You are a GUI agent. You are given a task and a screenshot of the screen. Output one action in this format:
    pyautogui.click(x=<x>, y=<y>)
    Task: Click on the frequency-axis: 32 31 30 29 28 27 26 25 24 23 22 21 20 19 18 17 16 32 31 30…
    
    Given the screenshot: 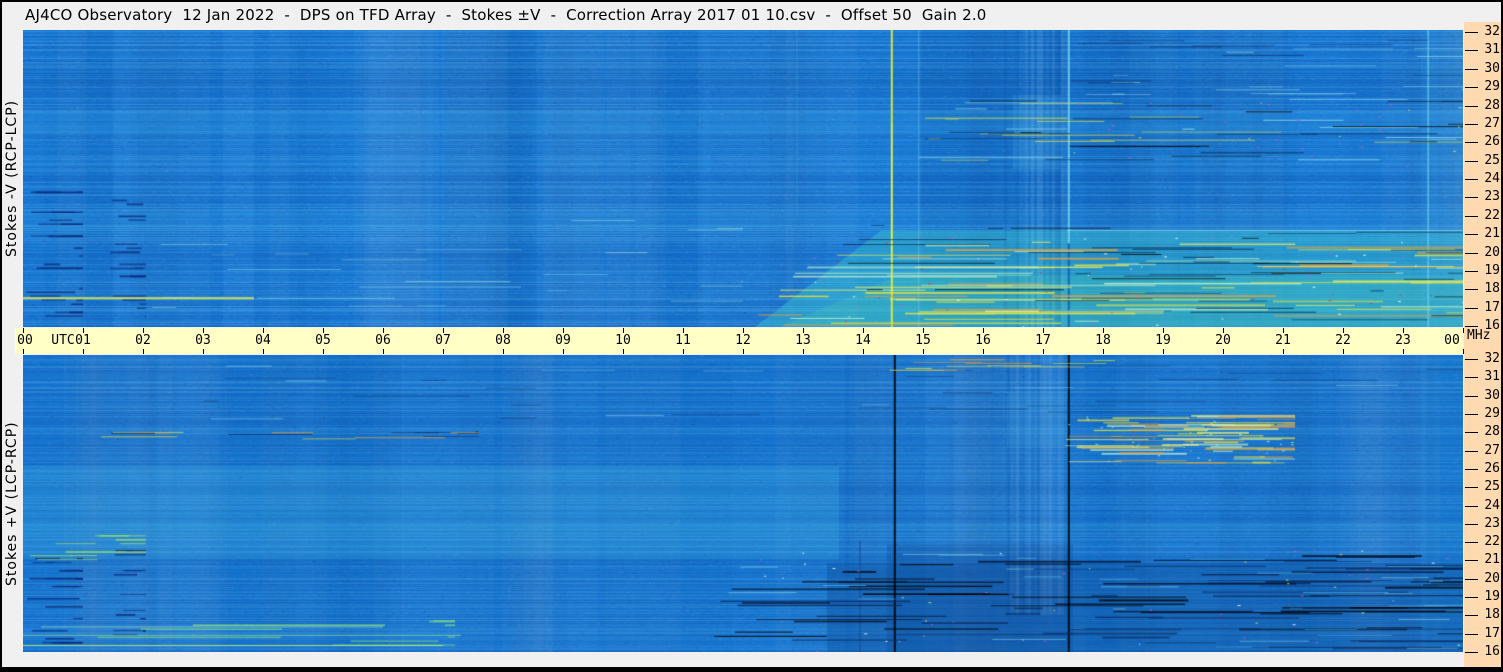 What is the action you would take?
    pyautogui.click(x=1482, y=344)
    